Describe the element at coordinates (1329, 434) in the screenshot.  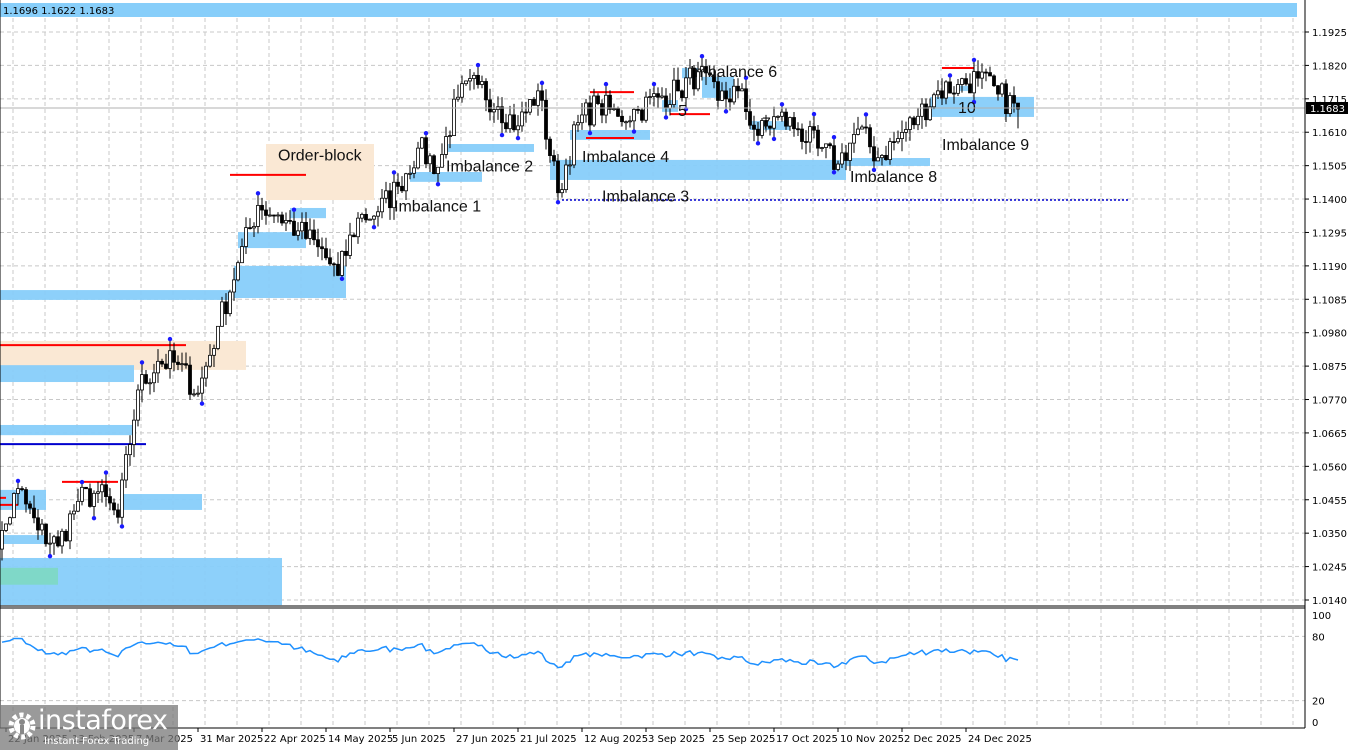
I see `price-tick-label: 1.0665` at that location.